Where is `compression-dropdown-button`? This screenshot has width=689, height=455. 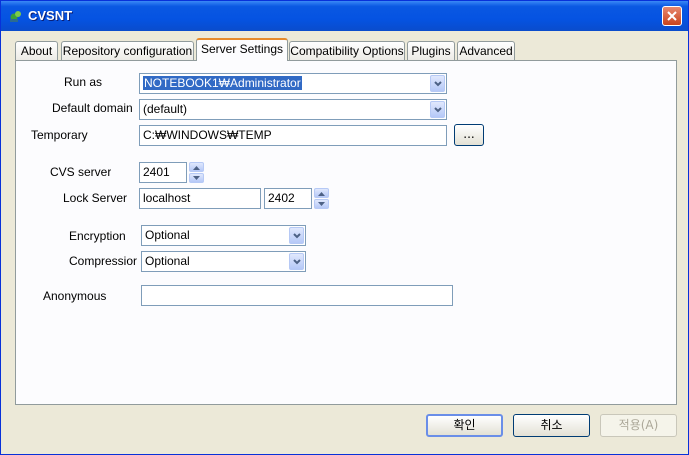
compression-dropdown-button is located at coordinates (296, 261).